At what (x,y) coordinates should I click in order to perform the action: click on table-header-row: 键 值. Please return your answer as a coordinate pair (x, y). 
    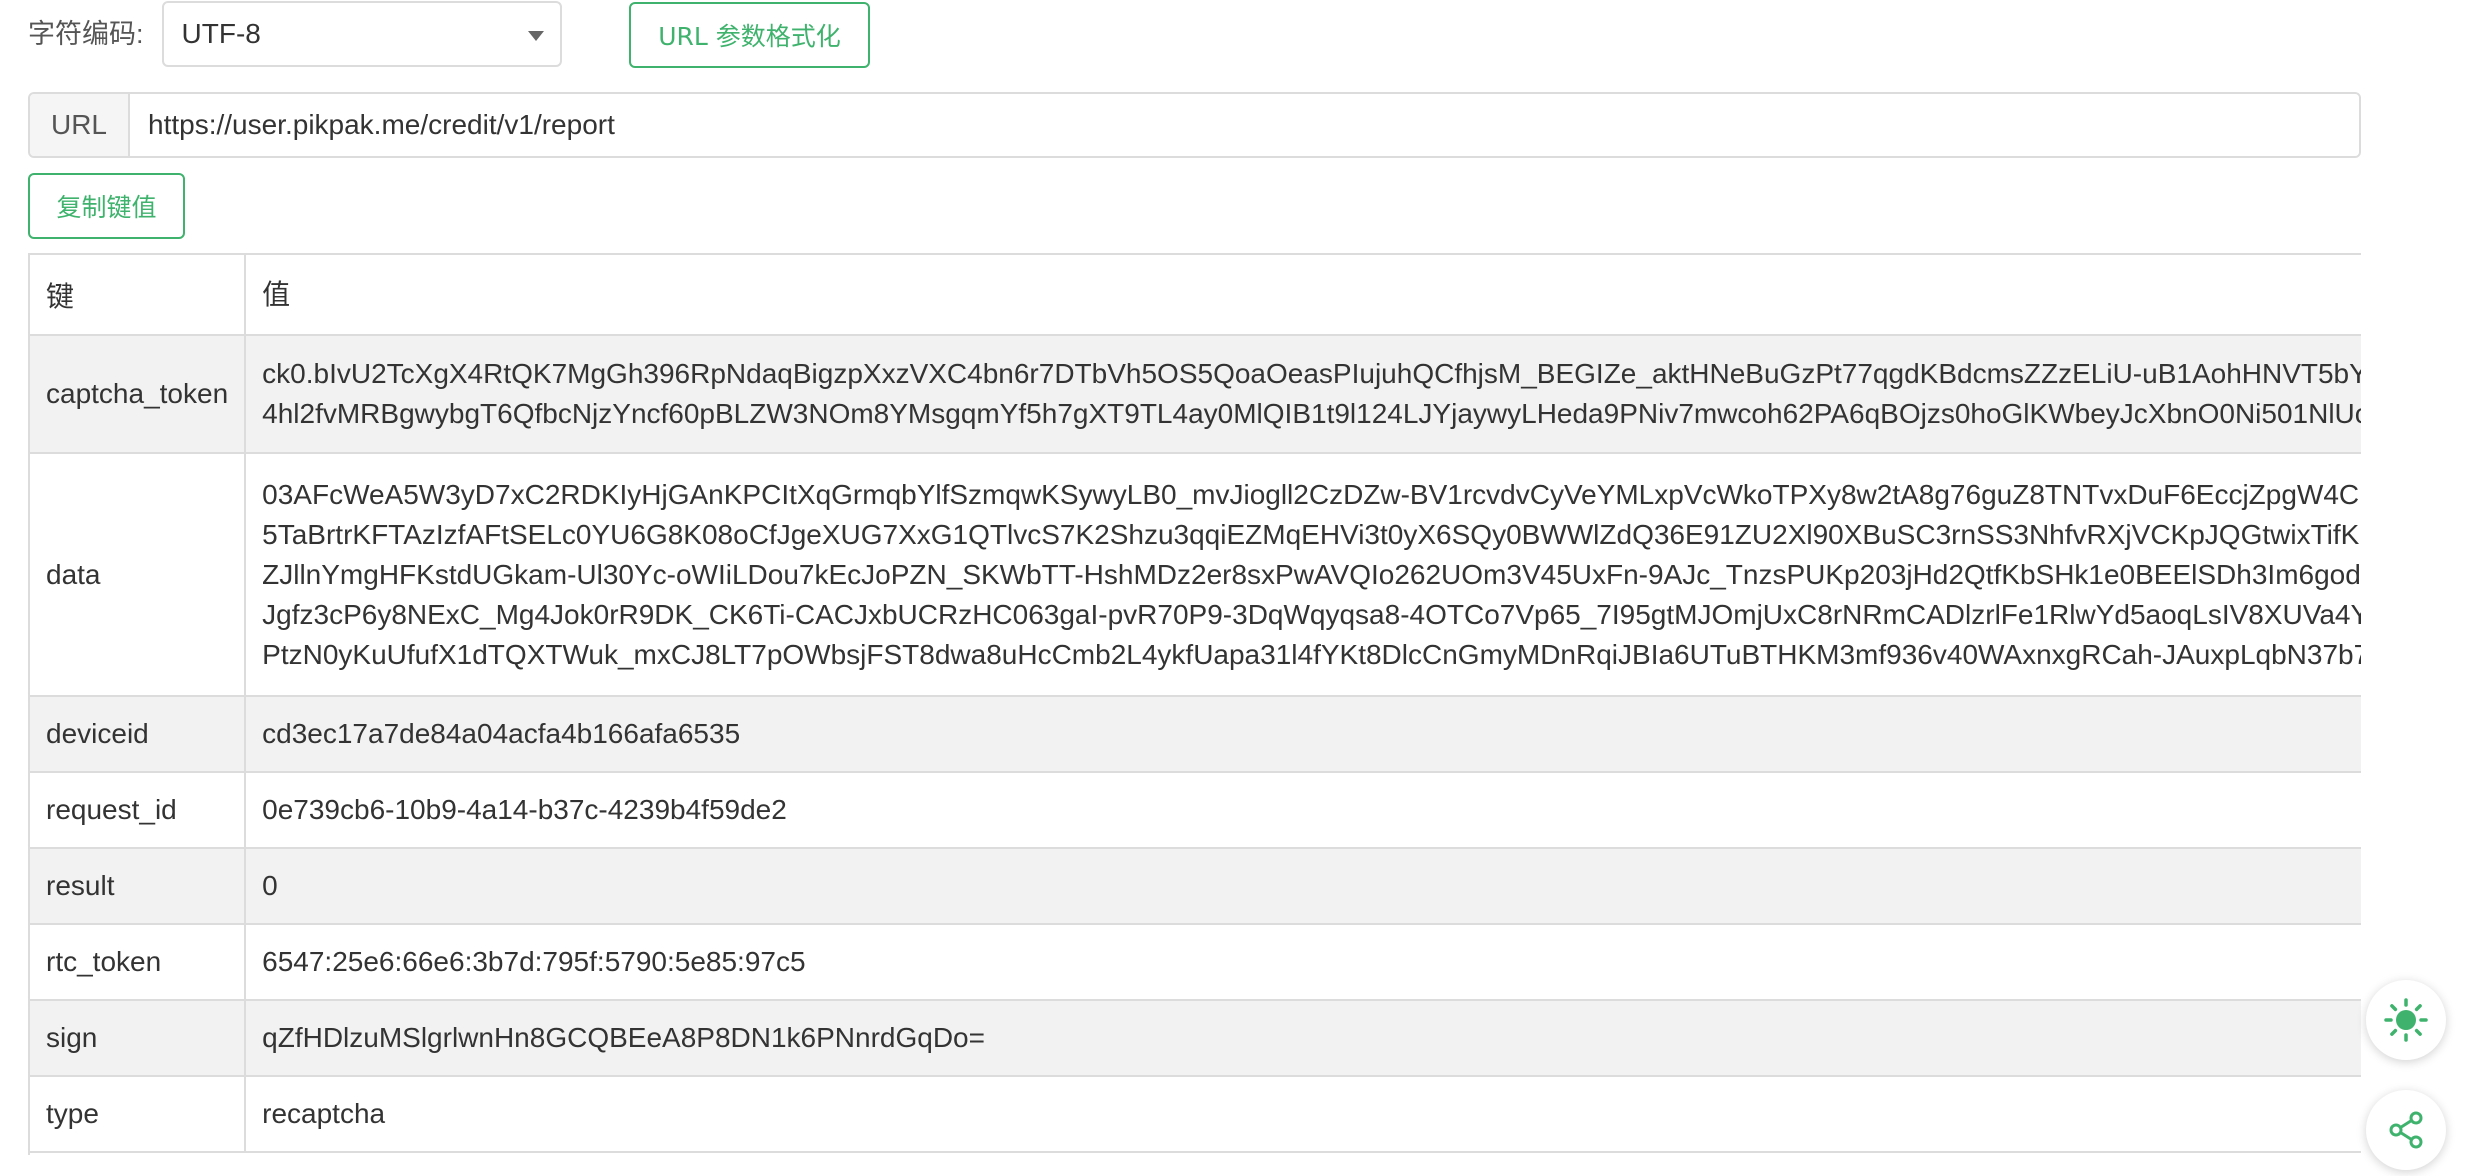
    Looking at the image, I should click on (1195, 295).